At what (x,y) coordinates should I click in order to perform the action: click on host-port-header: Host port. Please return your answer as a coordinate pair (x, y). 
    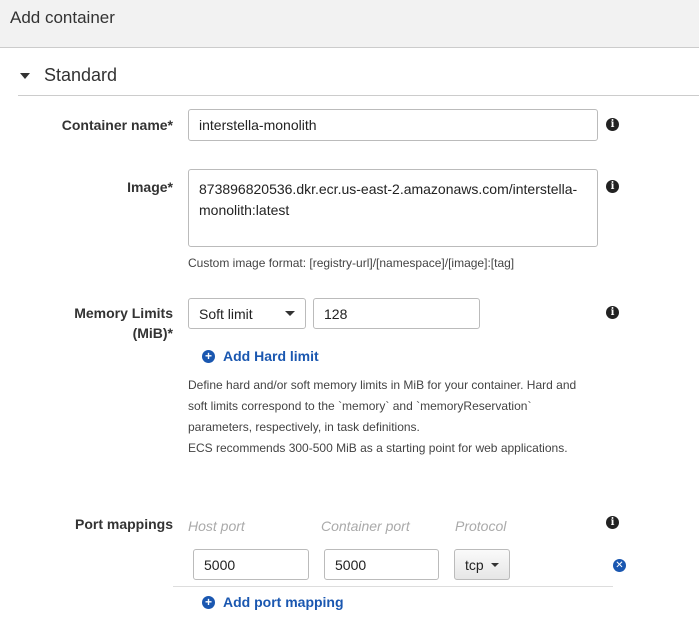
    Looking at the image, I should click on (216, 526).